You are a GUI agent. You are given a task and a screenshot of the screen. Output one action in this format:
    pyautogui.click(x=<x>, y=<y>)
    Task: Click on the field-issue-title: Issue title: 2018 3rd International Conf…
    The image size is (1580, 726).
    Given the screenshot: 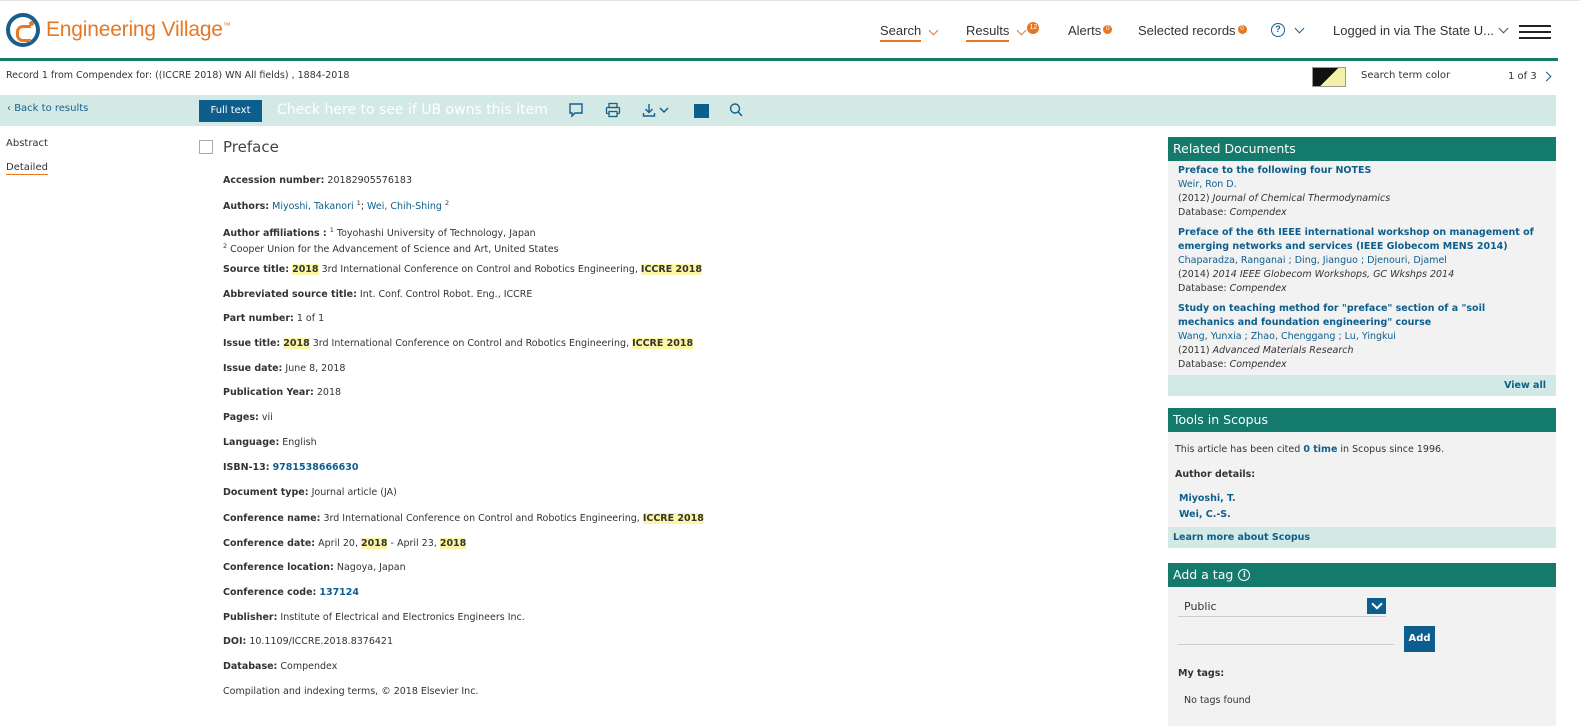 What is the action you would take?
    pyautogui.click(x=458, y=343)
    